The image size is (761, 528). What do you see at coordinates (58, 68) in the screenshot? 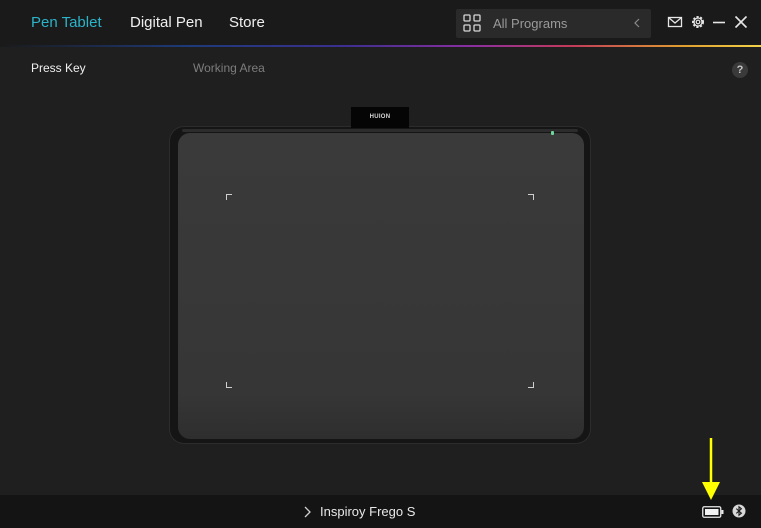
I see `subtab-press-key: Press Key` at bounding box center [58, 68].